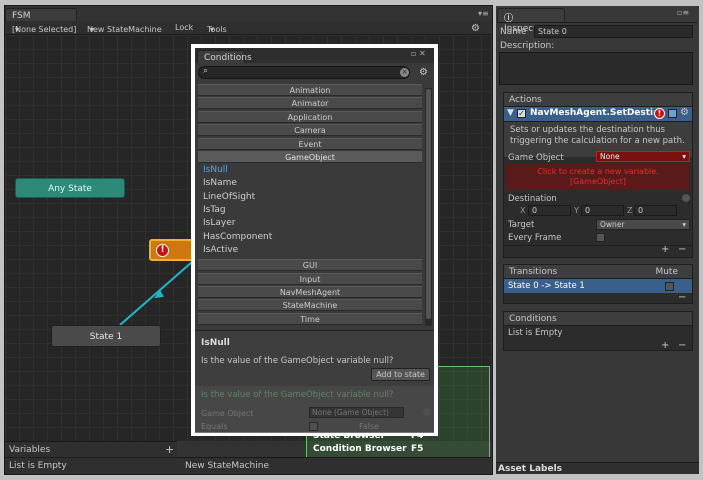 The image size is (703, 480). I want to click on description-field, so click(596, 68).